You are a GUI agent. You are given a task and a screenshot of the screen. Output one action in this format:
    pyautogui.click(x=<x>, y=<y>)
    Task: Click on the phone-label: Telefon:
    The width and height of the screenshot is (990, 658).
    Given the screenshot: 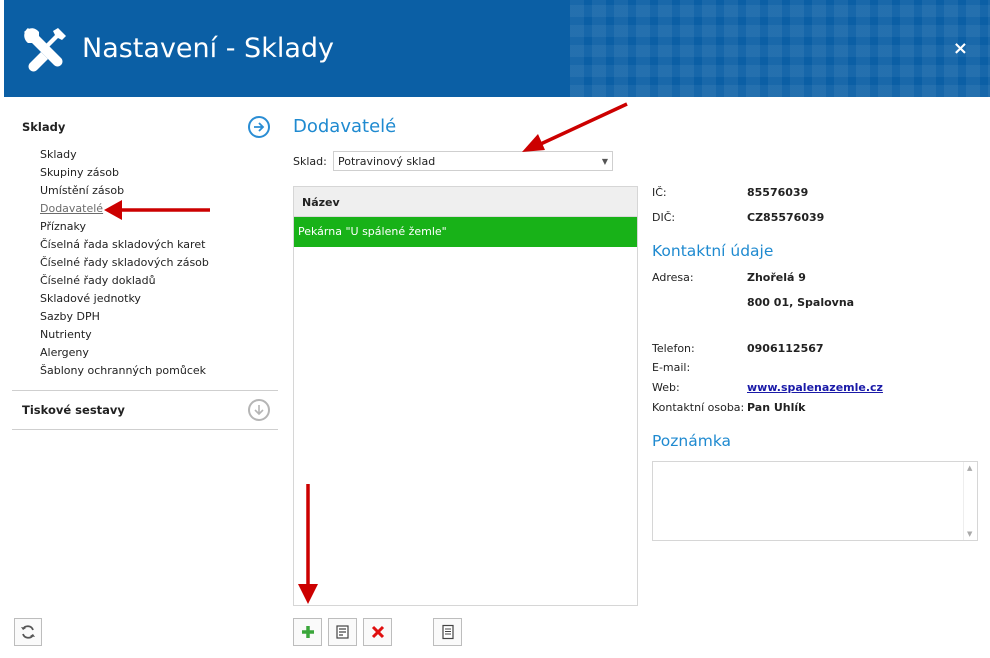 What is the action you would take?
    pyautogui.click(x=673, y=348)
    